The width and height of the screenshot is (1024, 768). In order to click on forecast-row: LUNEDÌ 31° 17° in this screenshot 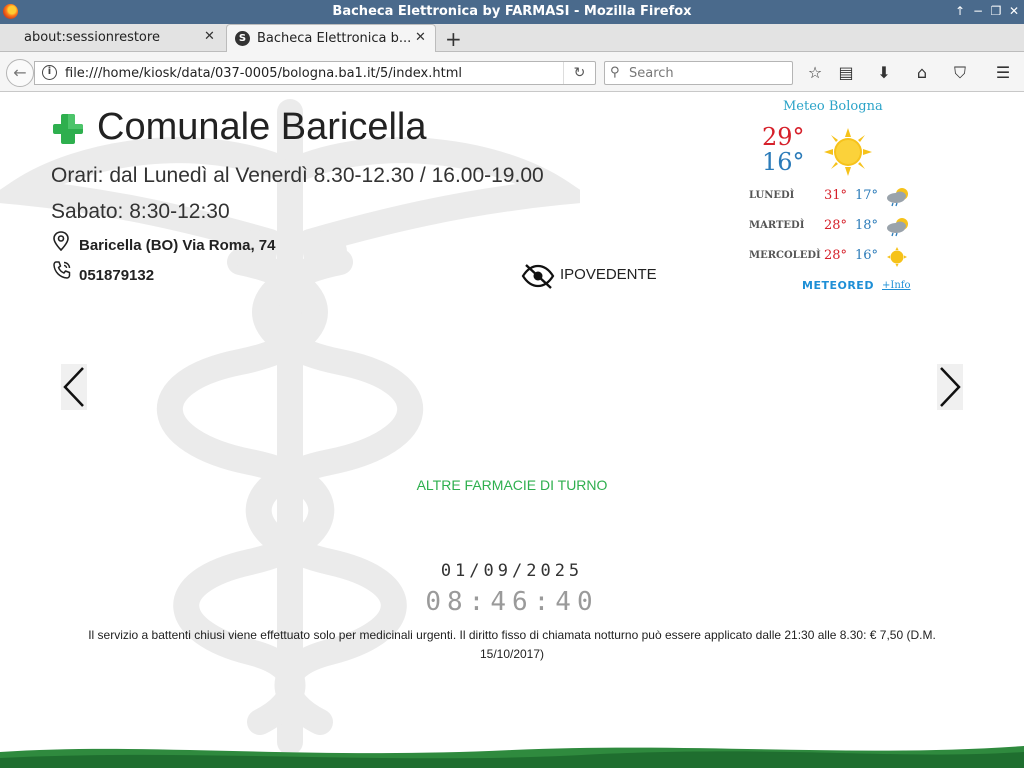, I will do `click(834, 197)`.